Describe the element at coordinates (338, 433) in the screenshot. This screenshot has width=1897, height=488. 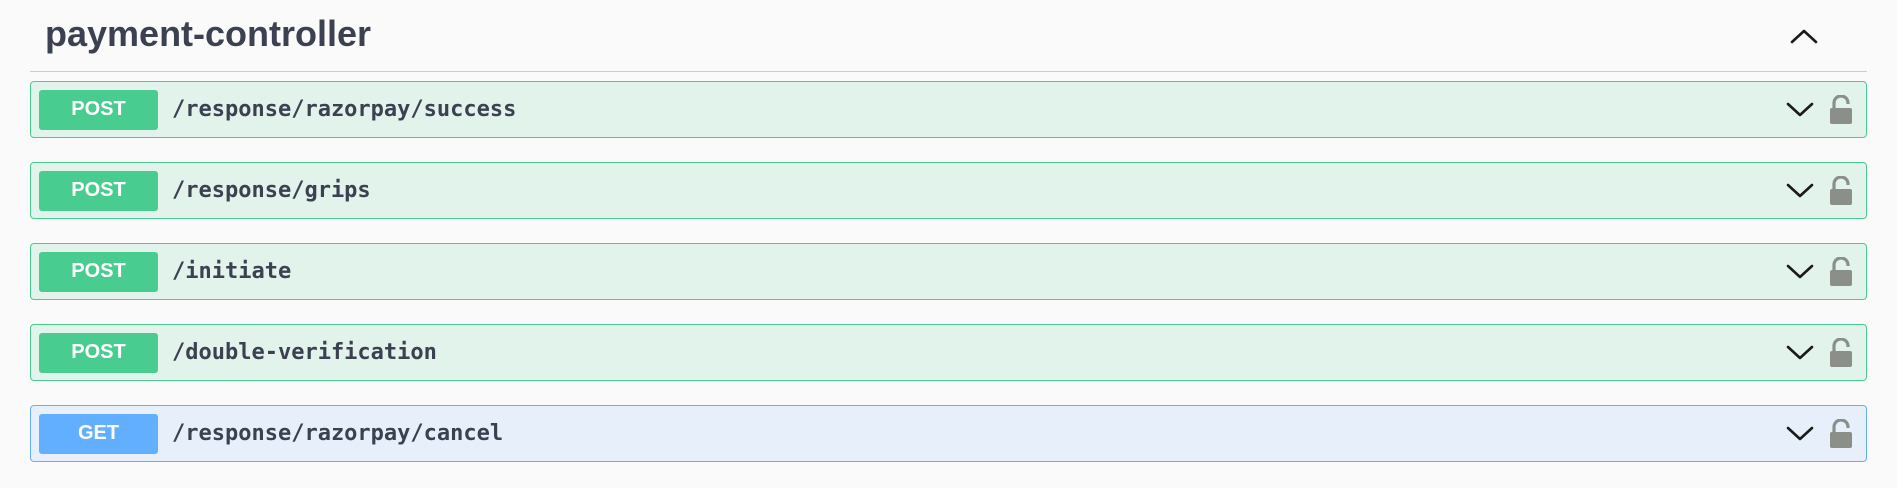
I see `operation-path: /response/razorpay/cancel` at that location.